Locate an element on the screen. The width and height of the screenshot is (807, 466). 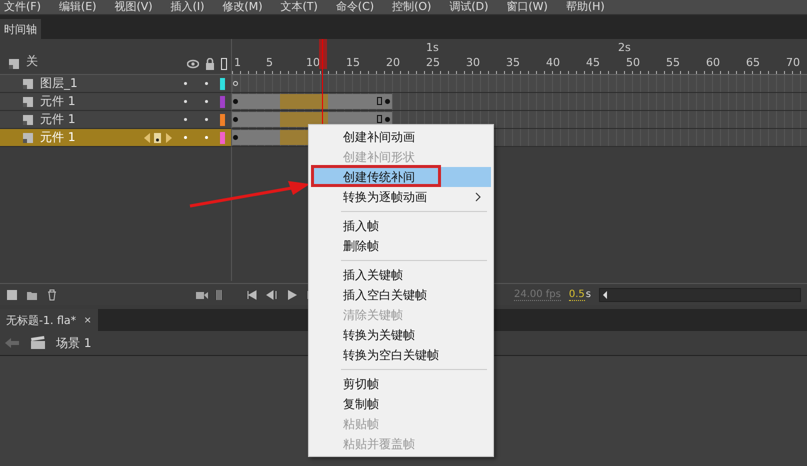
frame-ruler: 1s 2s 1 5 10 15 20 25 30 35 40 45 50 55 60 65 70 is located at coordinates (519, 57).